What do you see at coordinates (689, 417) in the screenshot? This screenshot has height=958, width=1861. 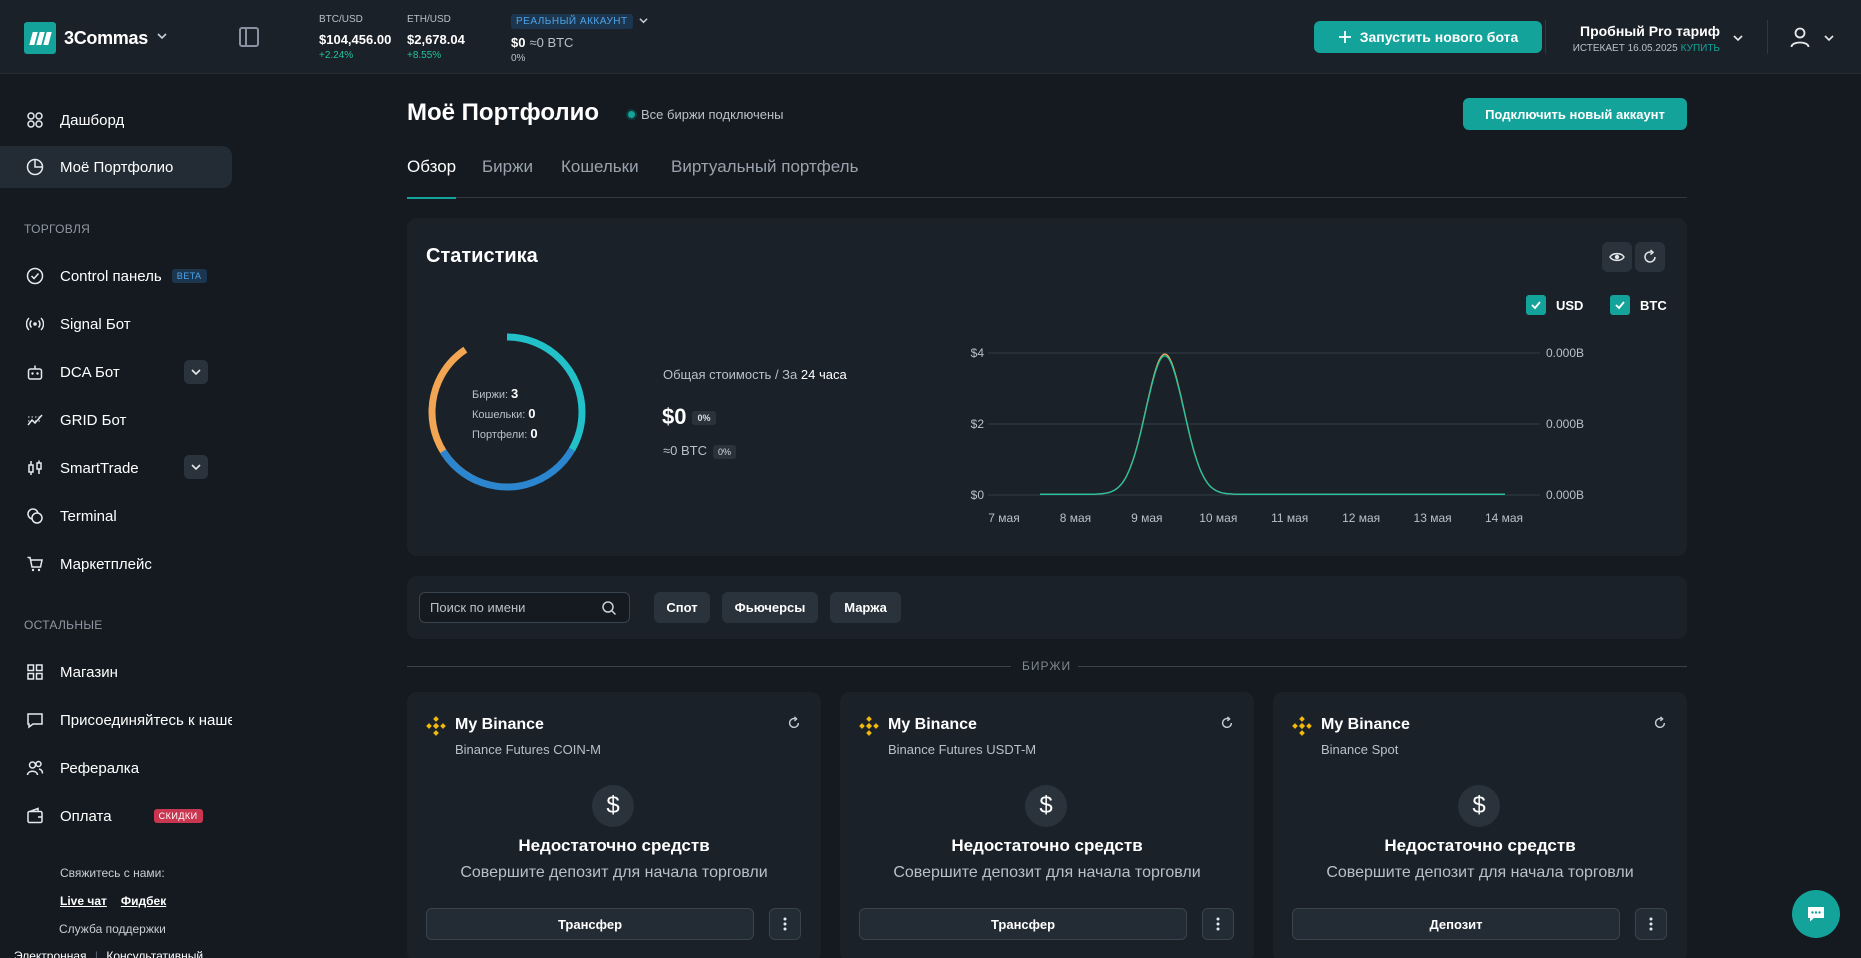 I see `total-usd: $0 0%` at bounding box center [689, 417].